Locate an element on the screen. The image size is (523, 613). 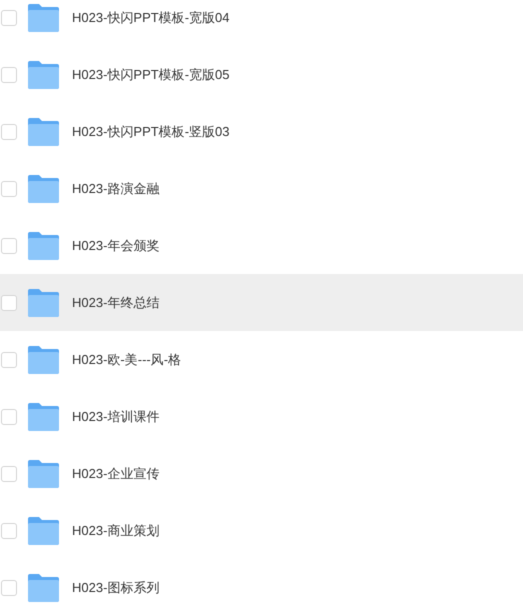
folder-name: H023-年终总结 is located at coordinates (116, 302).